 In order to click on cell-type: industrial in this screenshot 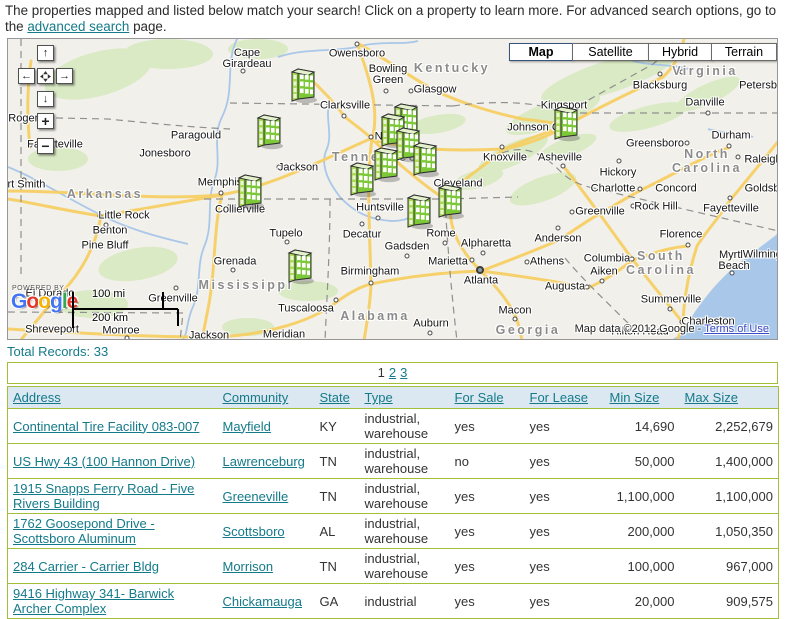, I will do `click(404, 601)`.